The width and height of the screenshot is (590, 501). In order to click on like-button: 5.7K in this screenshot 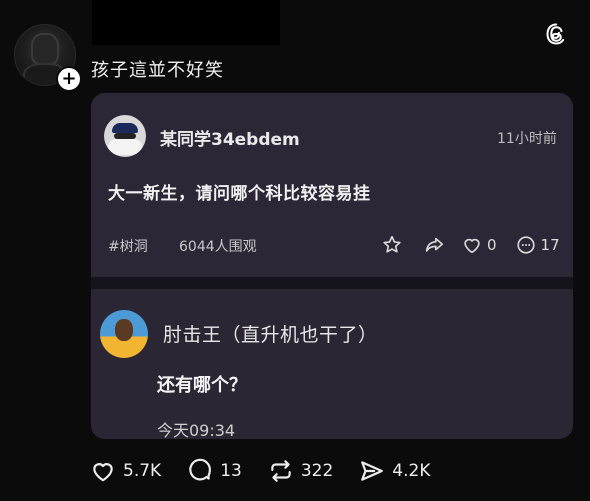, I will do `click(125, 471)`.